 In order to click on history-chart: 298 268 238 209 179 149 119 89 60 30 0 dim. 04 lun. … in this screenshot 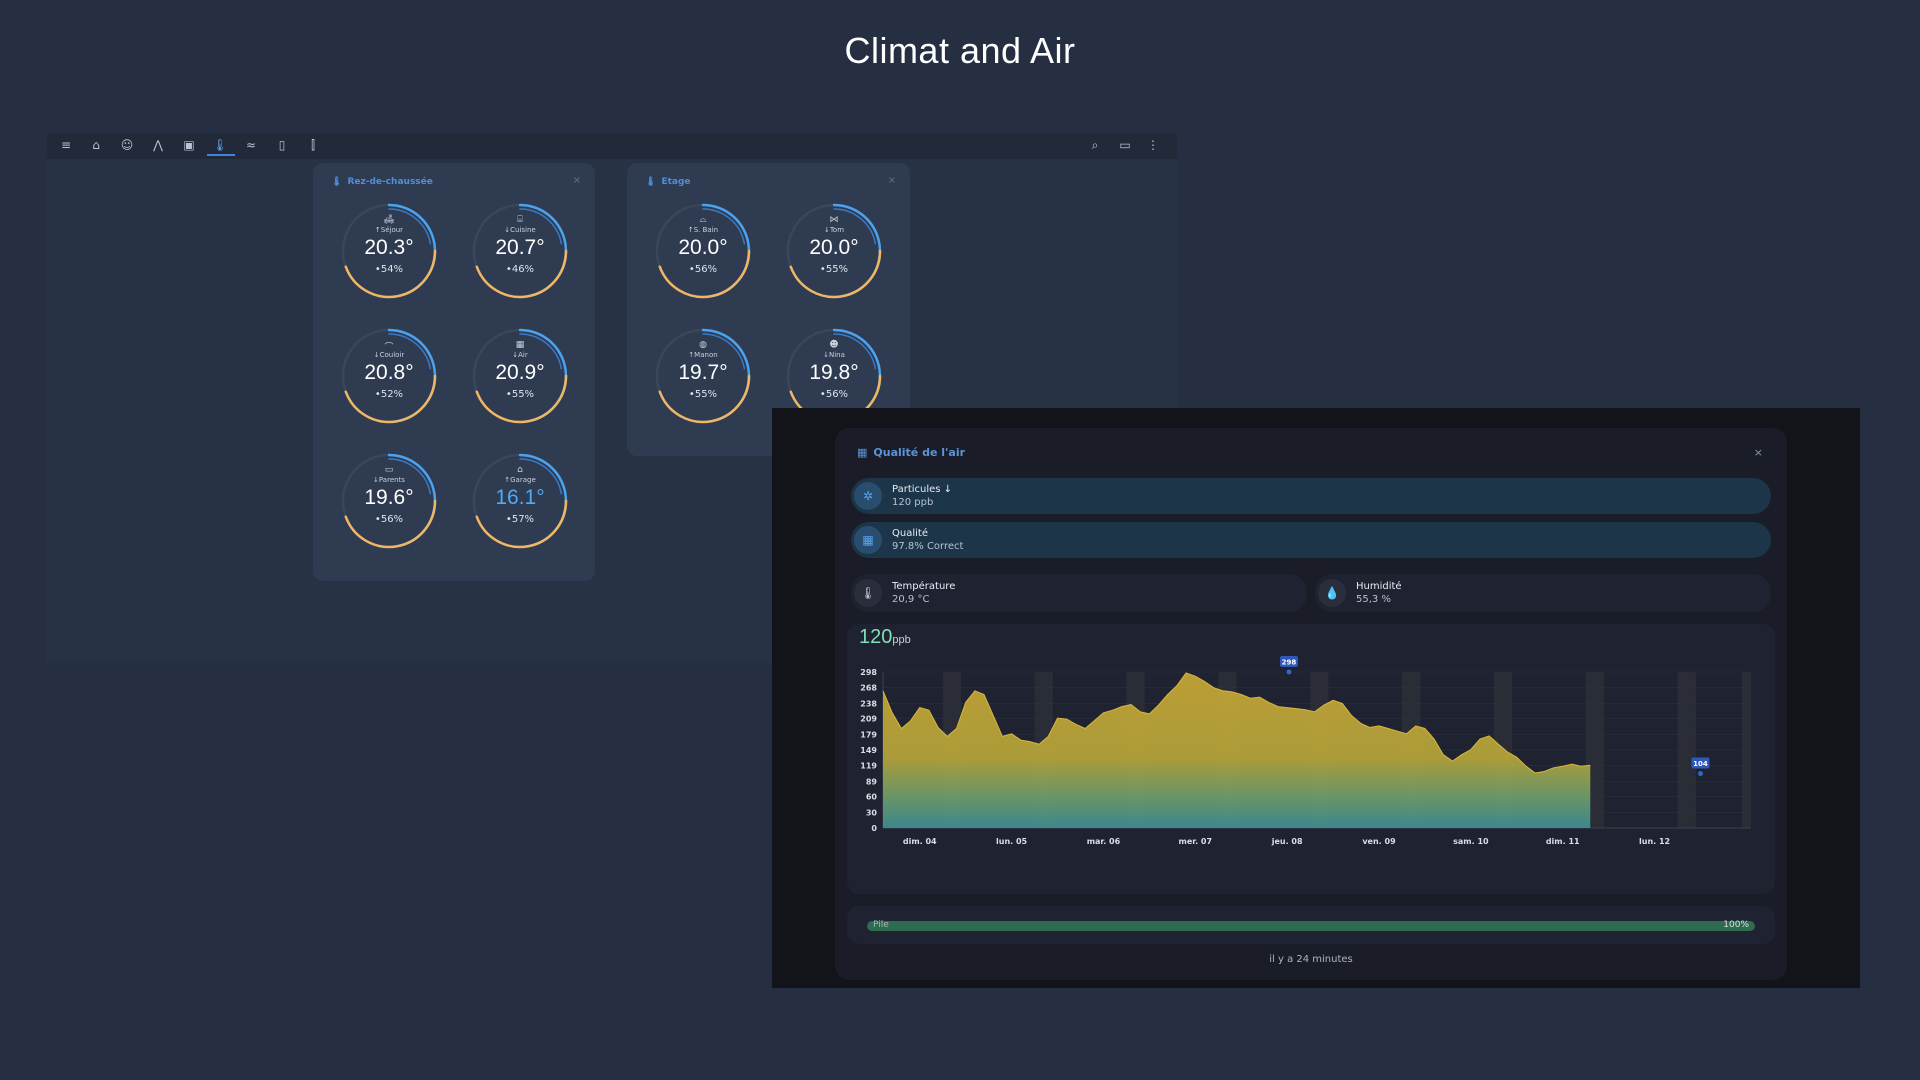, I will do `click(1311, 759)`.